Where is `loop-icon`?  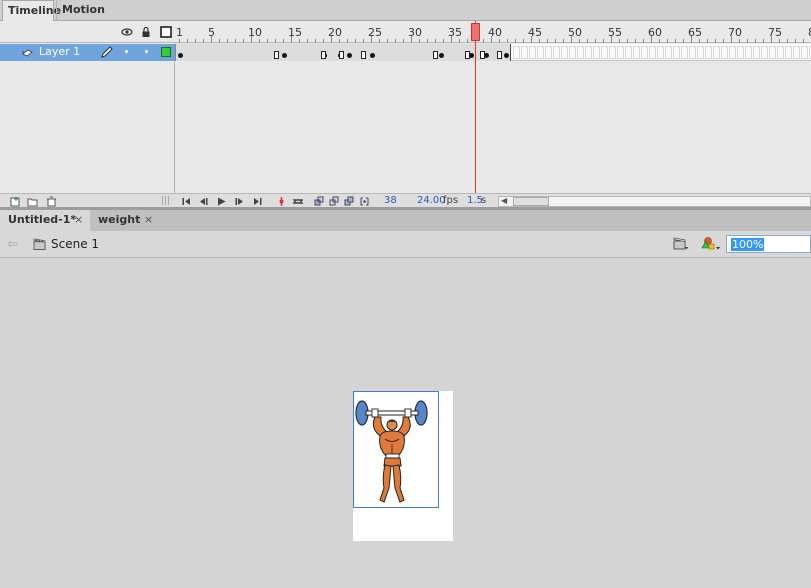
loop-icon is located at coordinates (298, 201).